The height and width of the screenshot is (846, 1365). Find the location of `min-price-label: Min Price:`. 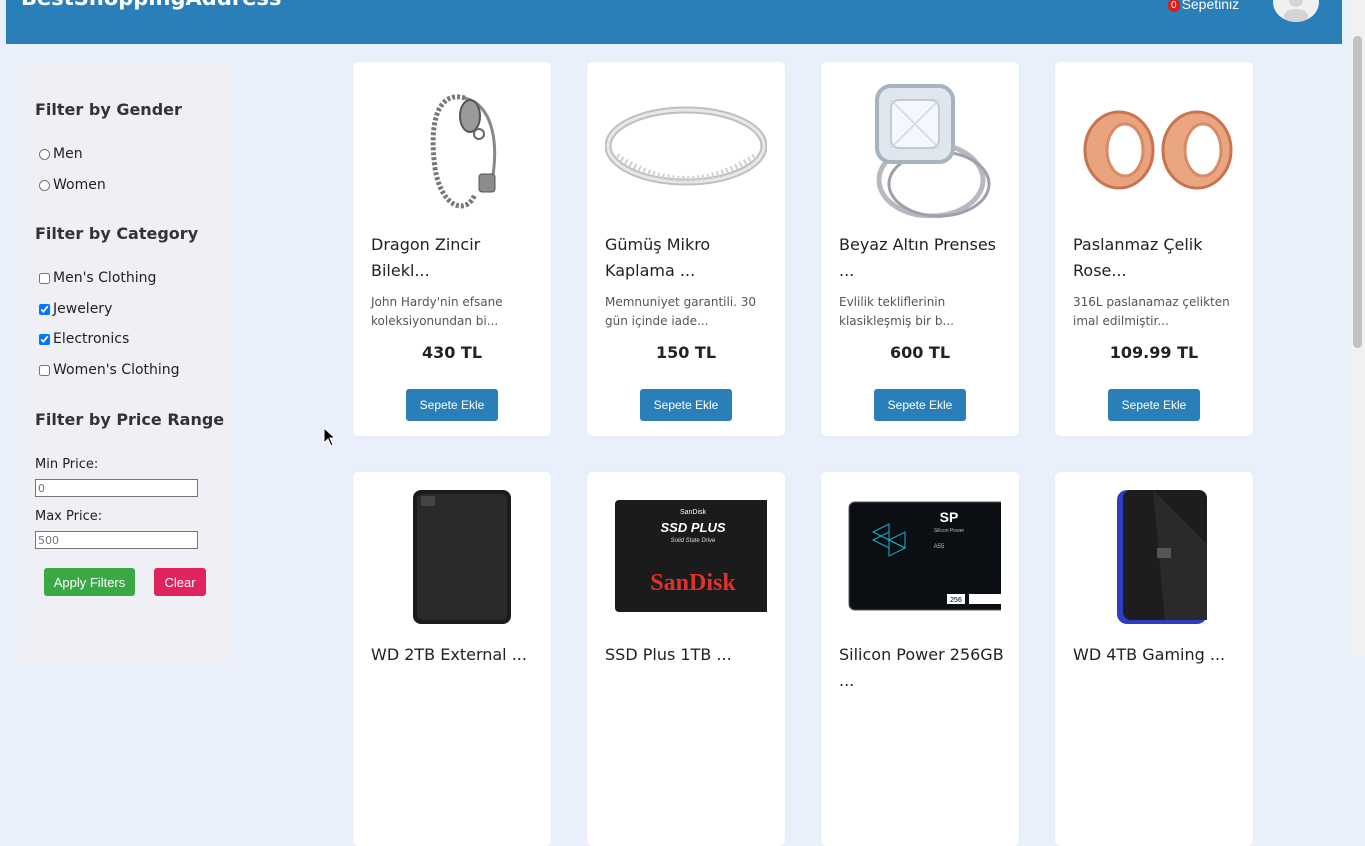

min-price-label: Min Price: is located at coordinates (67, 464).